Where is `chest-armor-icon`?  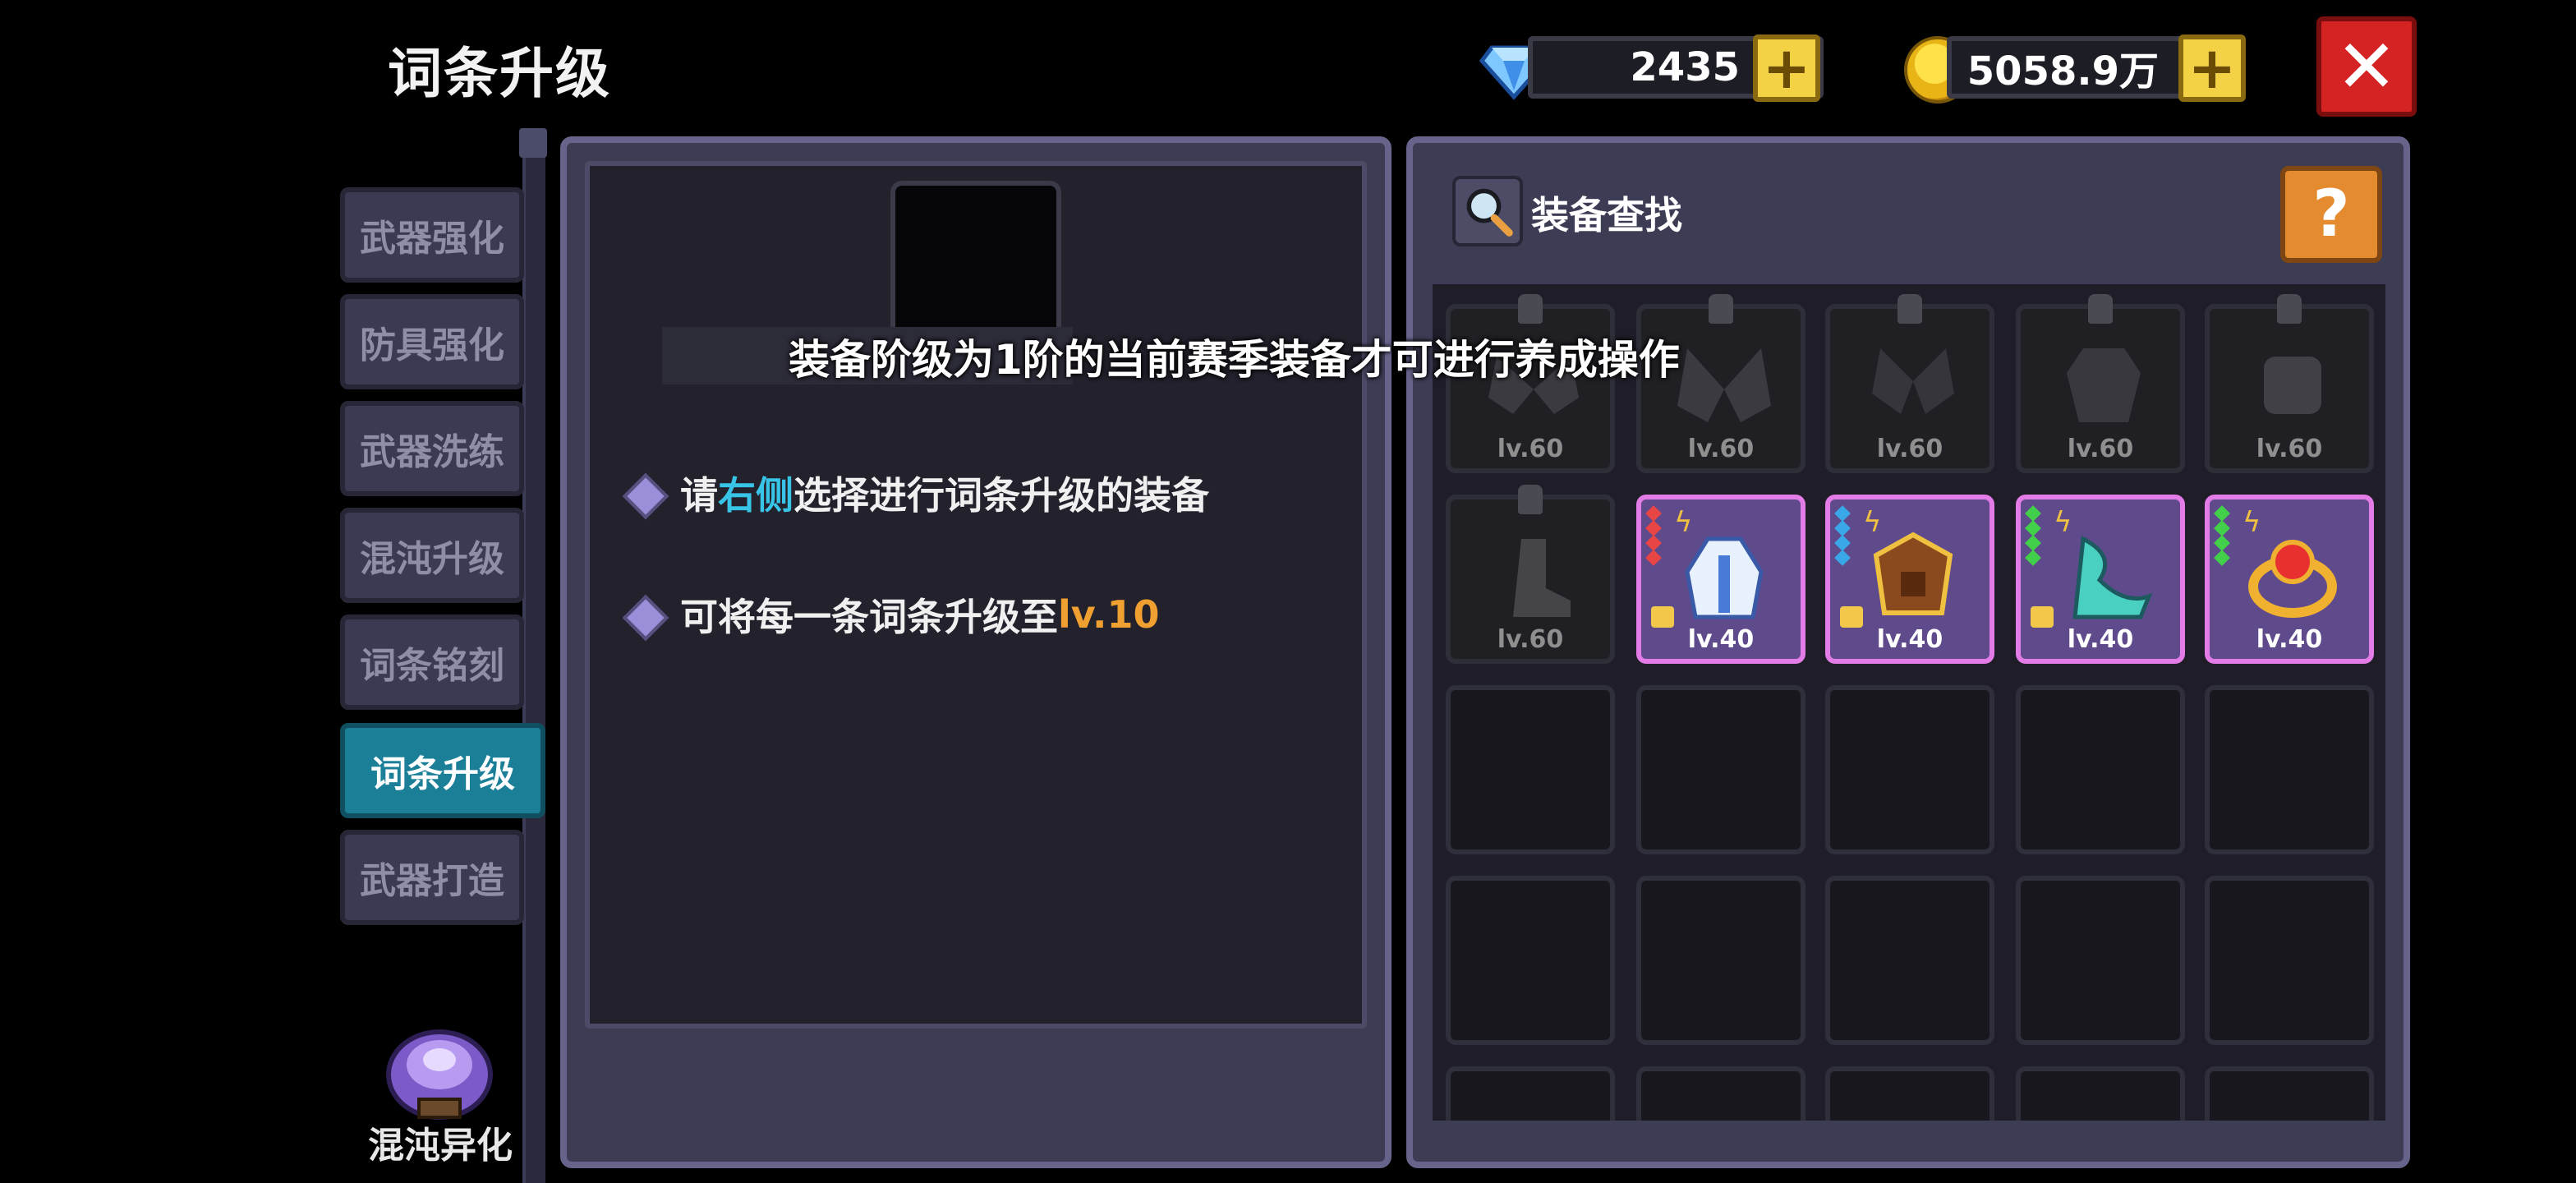 chest-armor-icon is located at coordinates (1913, 573).